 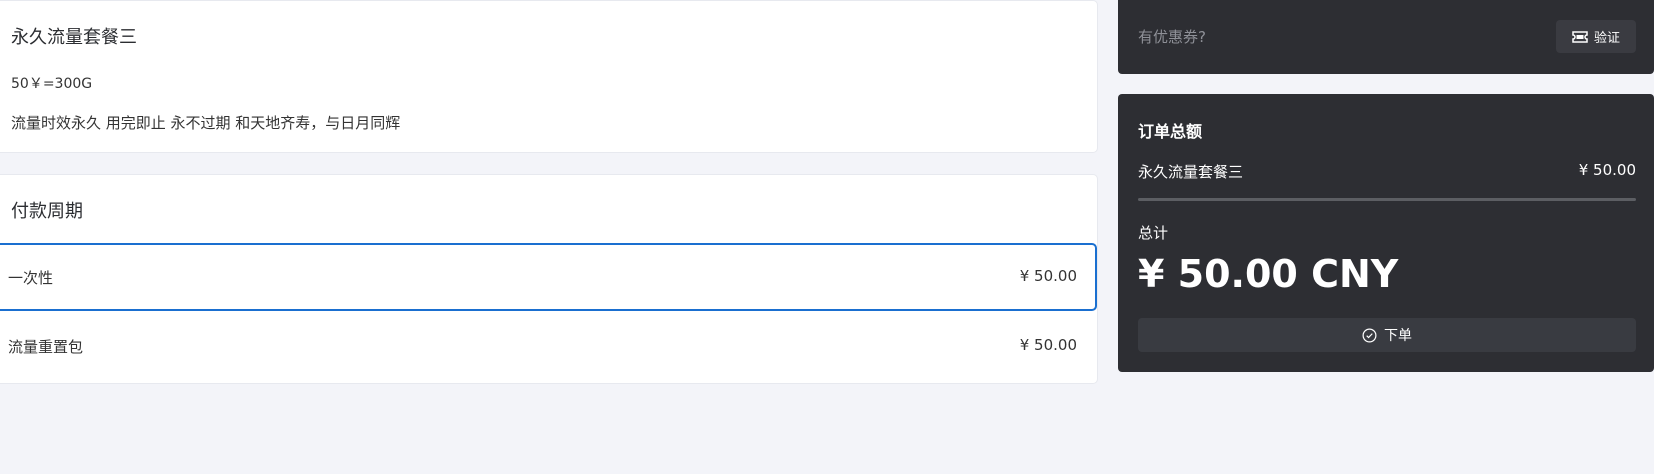 What do you see at coordinates (1387, 199) in the screenshot?
I see `summary-divider` at bounding box center [1387, 199].